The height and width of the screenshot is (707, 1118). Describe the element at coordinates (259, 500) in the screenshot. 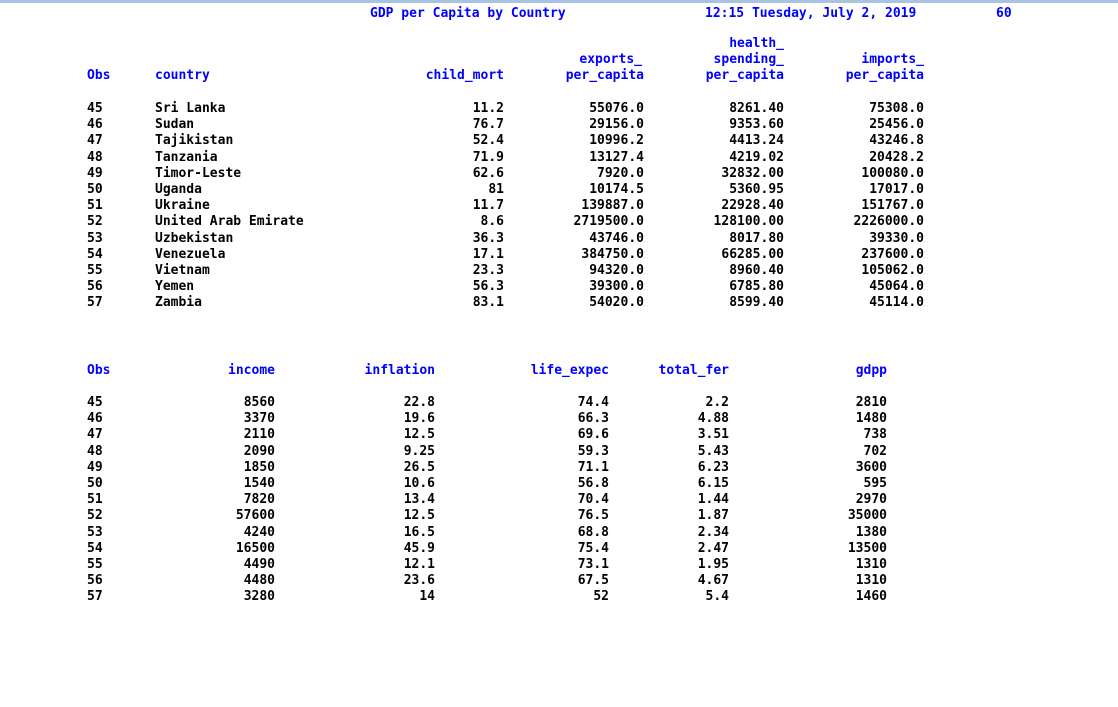

I see `cell-income: 7820` at that location.